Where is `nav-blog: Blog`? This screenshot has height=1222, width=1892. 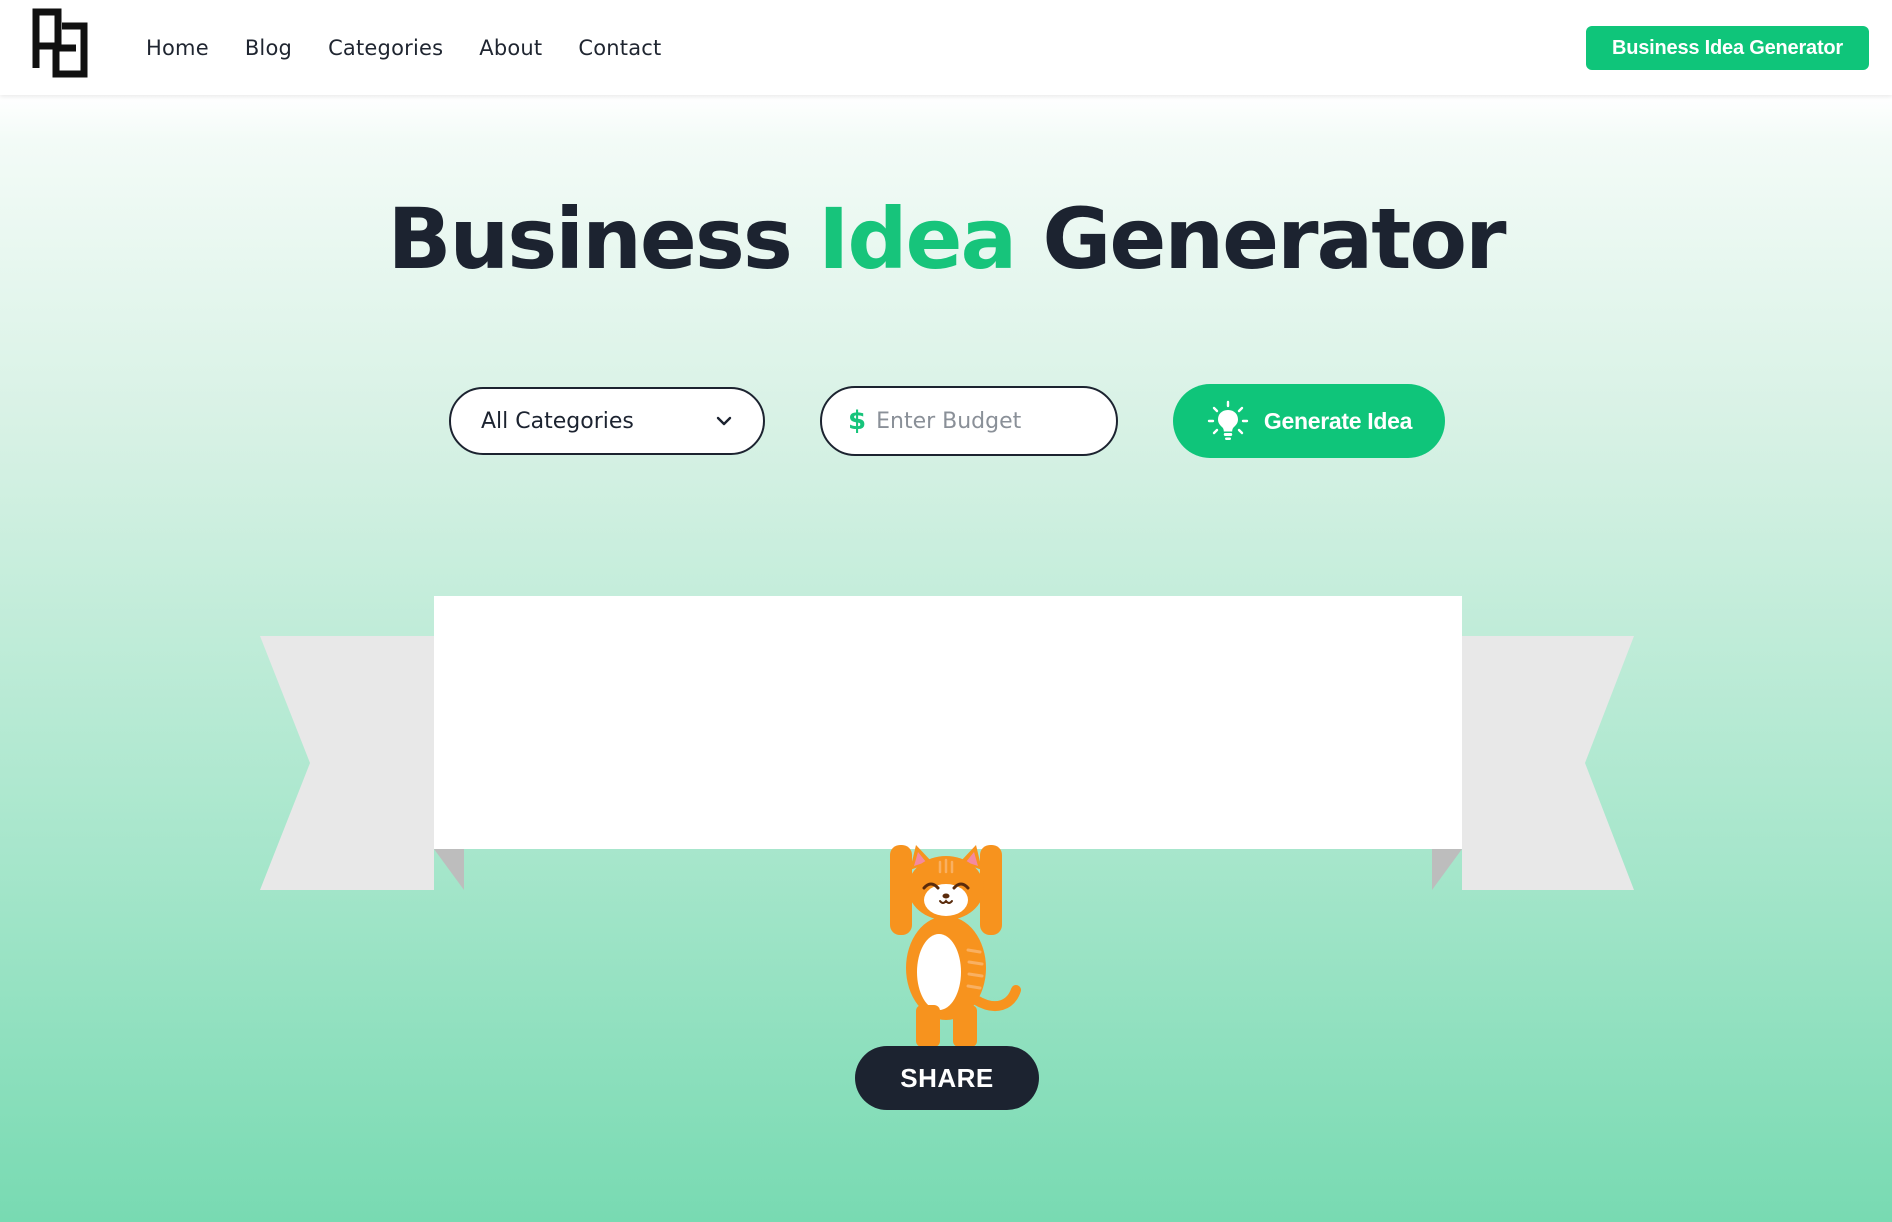
nav-blog: Blog is located at coordinates (268, 48).